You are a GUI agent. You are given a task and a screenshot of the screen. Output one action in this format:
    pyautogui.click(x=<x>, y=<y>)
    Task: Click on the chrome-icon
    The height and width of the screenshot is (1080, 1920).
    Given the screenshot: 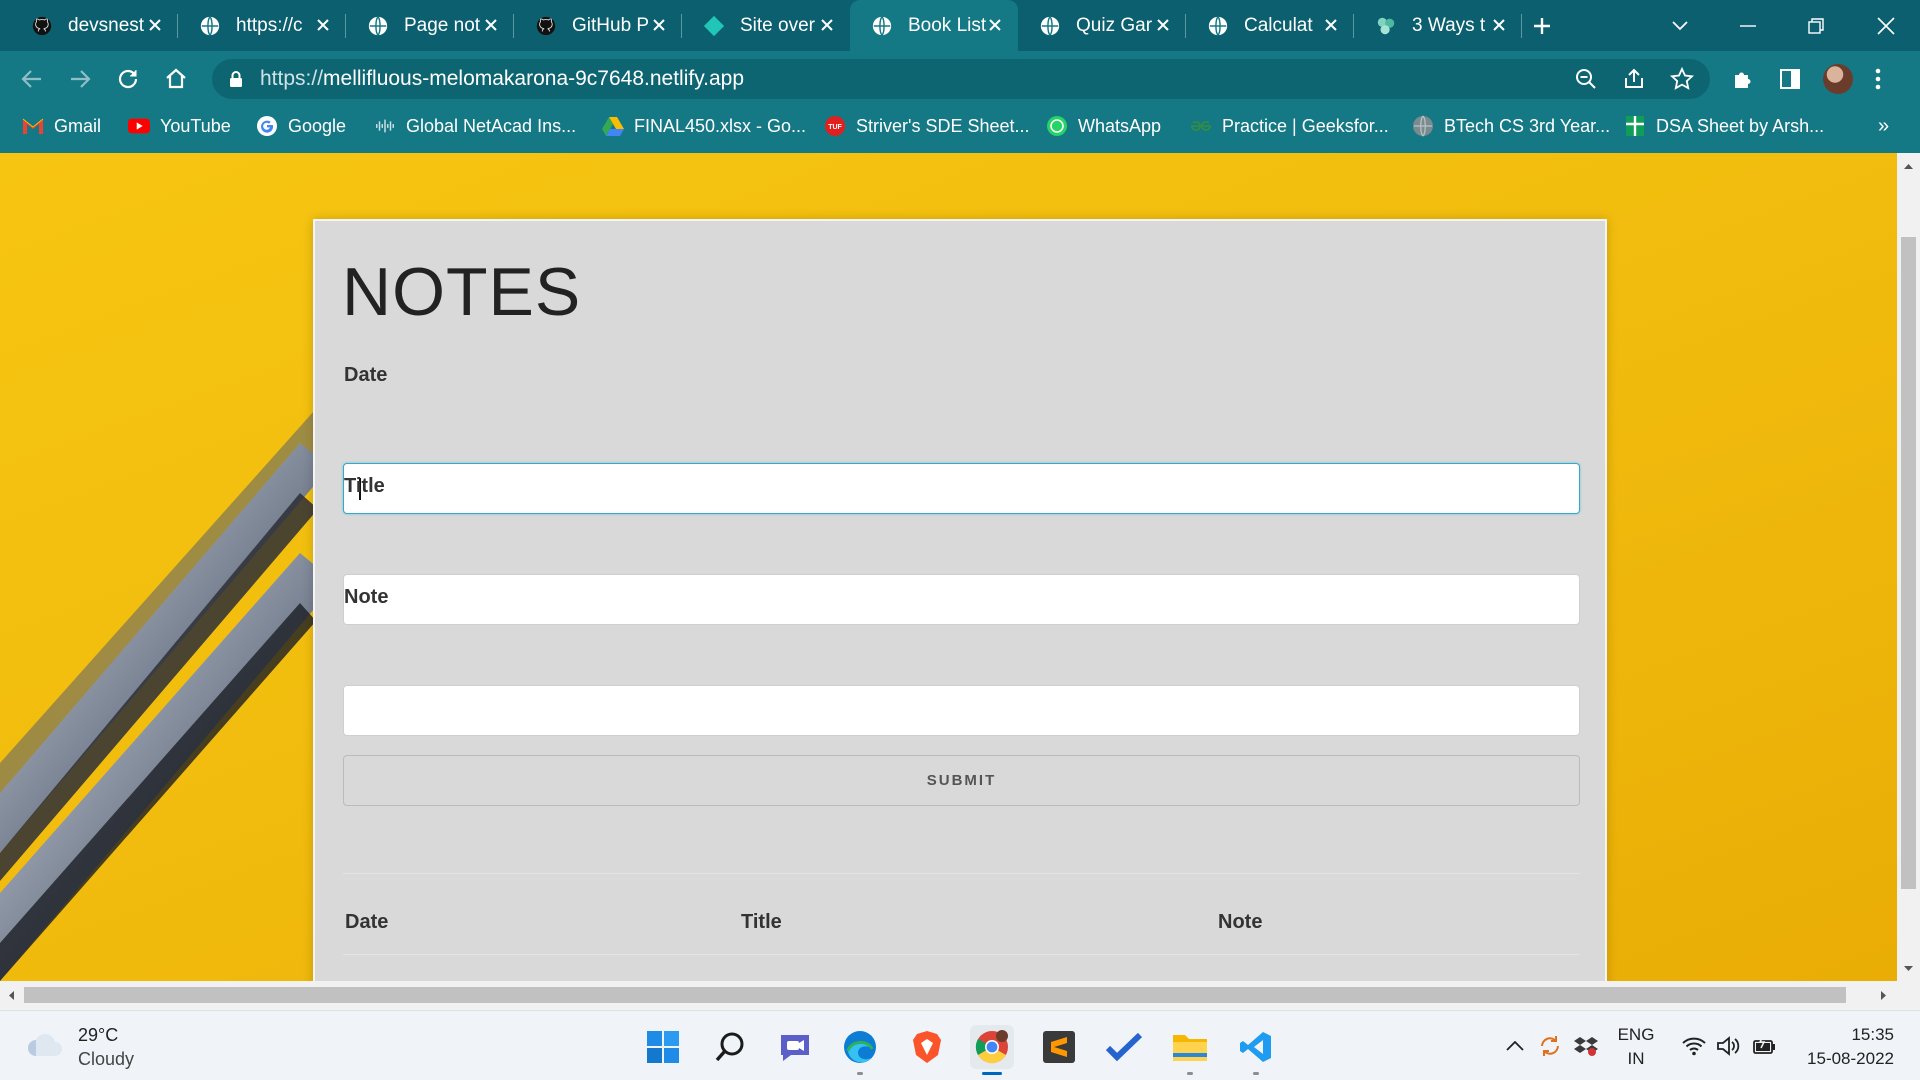 What is the action you would take?
    pyautogui.click(x=992, y=1050)
    